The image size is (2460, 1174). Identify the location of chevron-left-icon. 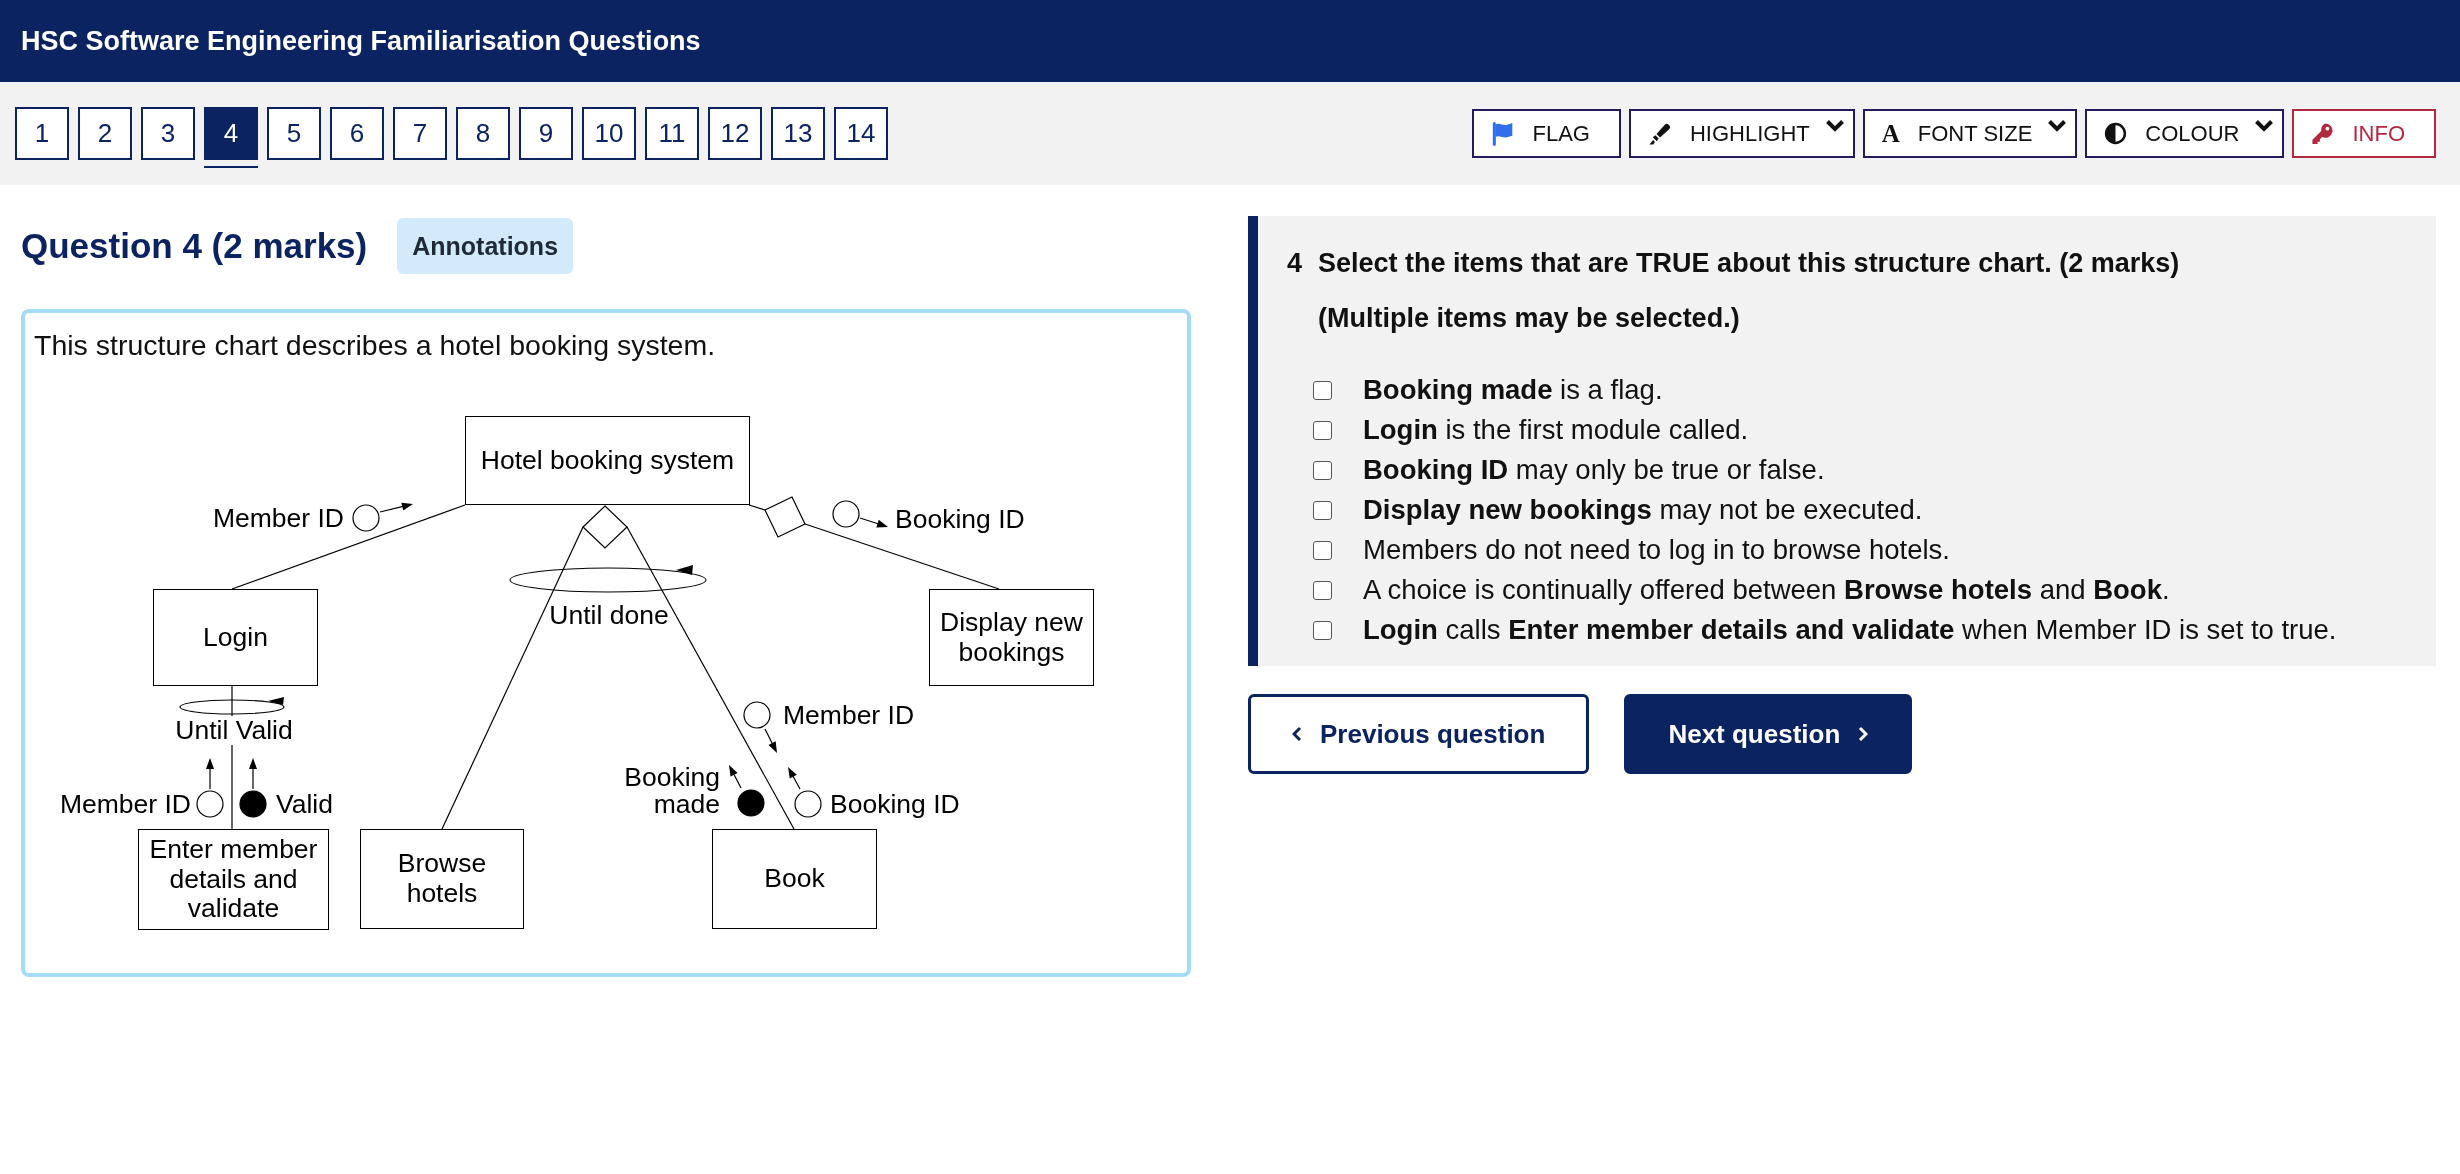
(1297, 734).